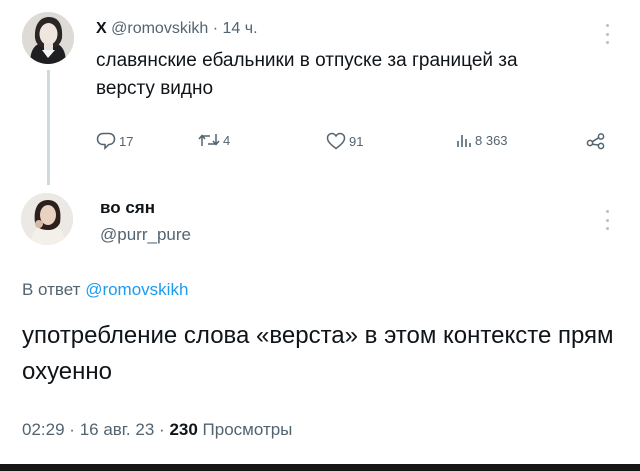 The width and height of the screenshot is (640, 471). I want to click on reply-context: В ответ @romovskikh, so click(105, 290).